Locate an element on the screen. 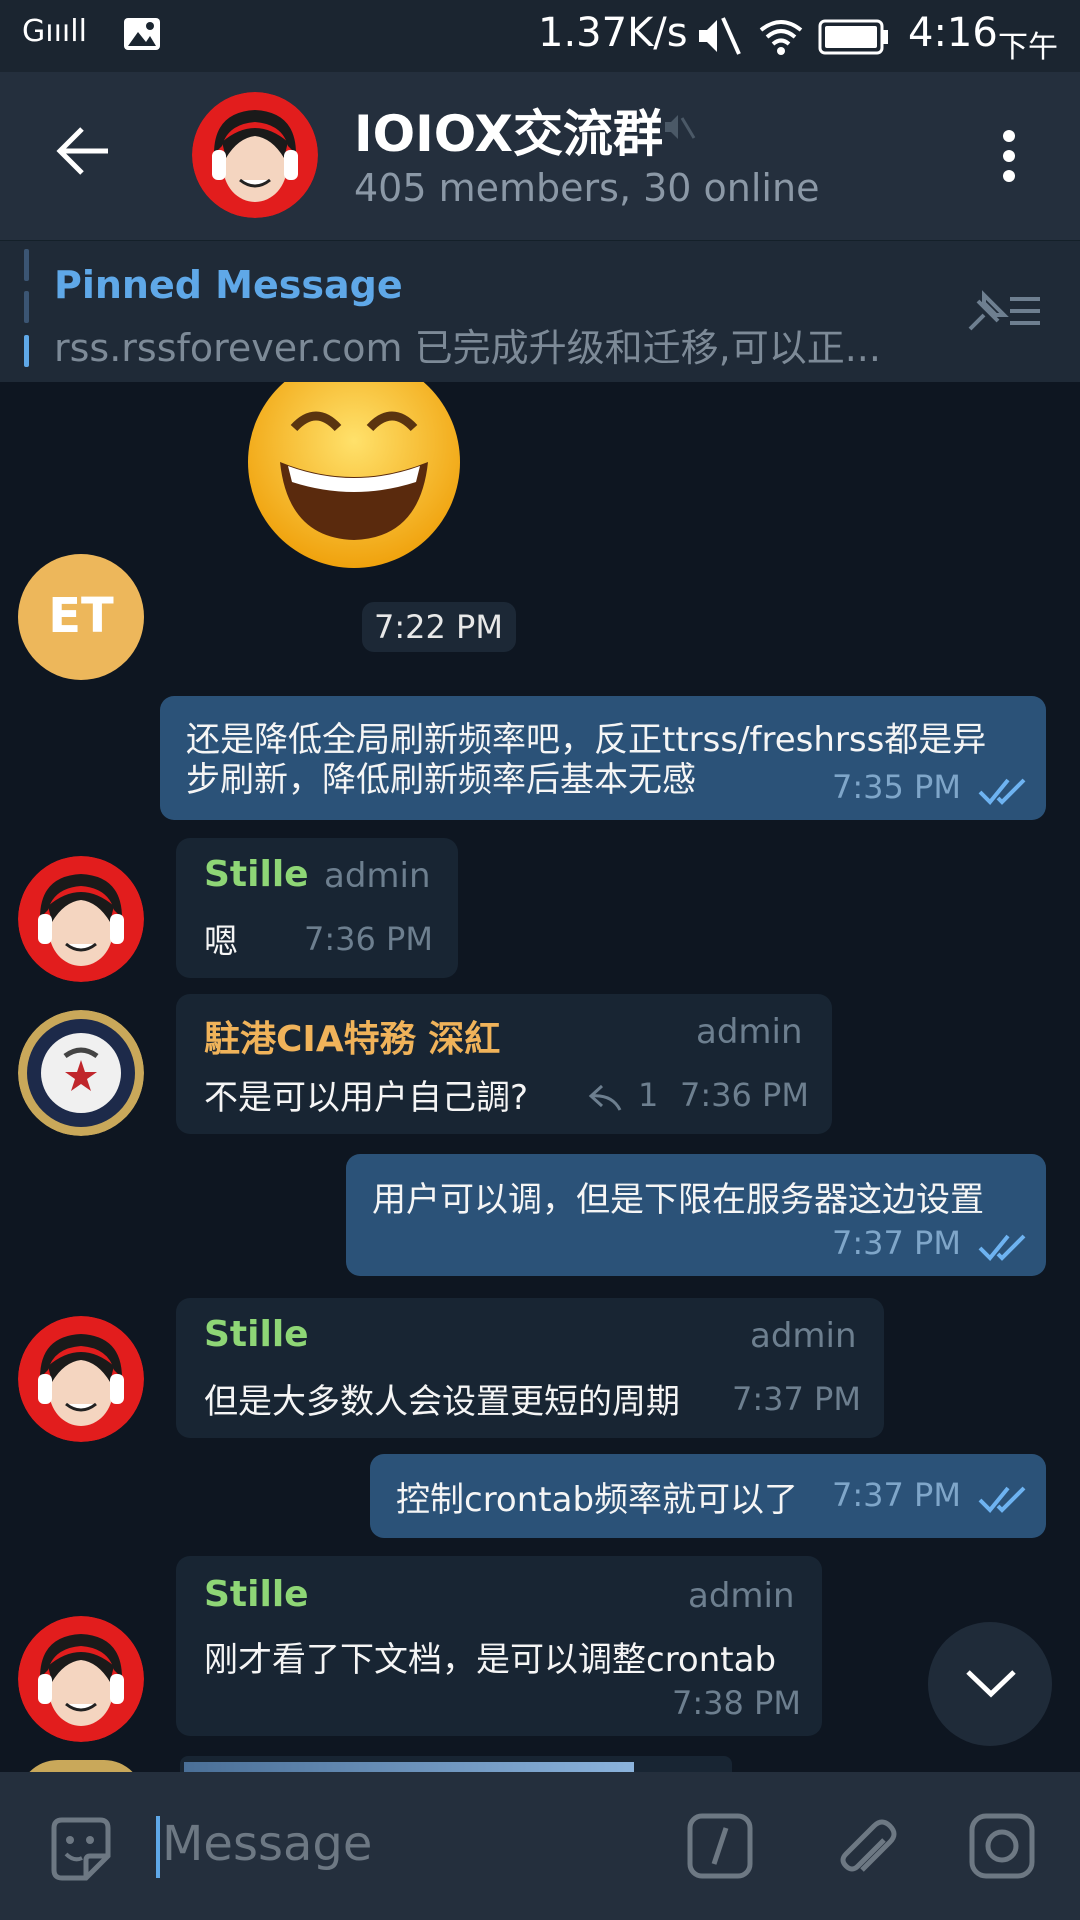 Image resolution: width=1080 pixels, height=1920 pixels. message-bubble-incoming: 駐港CIA特務 深紅 admin 不是可以用户自己調? 1 7:36 PM is located at coordinates (504, 1064).